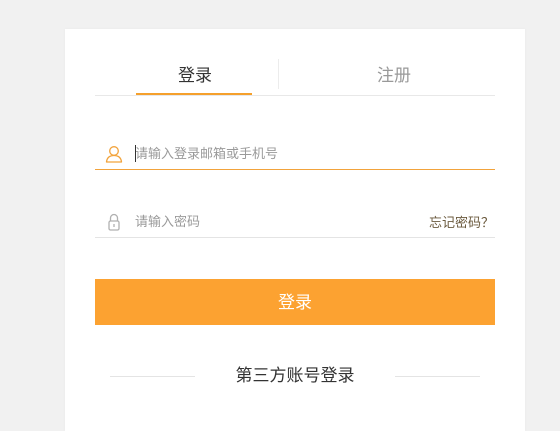 Image resolution: width=560 pixels, height=431 pixels. I want to click on third-party-title: 第三方账号登录, so click(295, 376).